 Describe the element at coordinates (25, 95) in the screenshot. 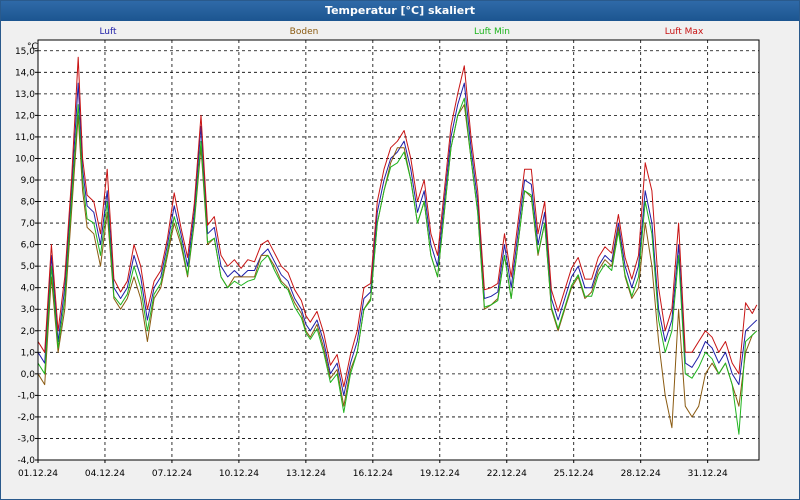

I see `y-tick-label: 13,0` at that location.